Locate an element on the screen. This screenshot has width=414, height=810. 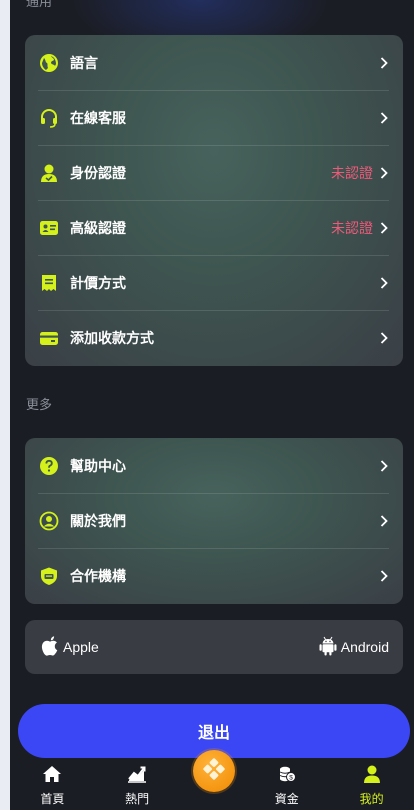
globe-icon is located at coordinates (49, 63).